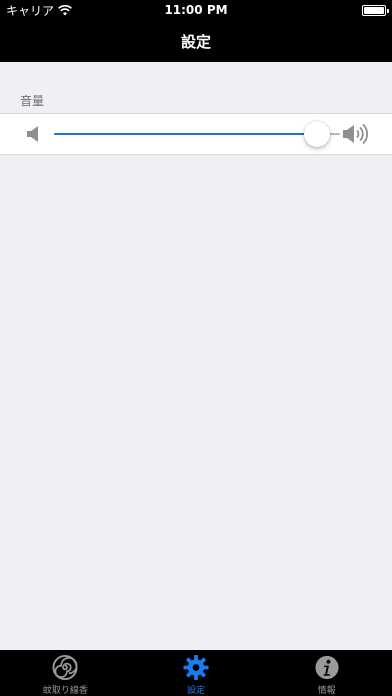  Describe the element at coordinates (326, 691) in the screenshot. I see `tab-label: 情報` at that location.